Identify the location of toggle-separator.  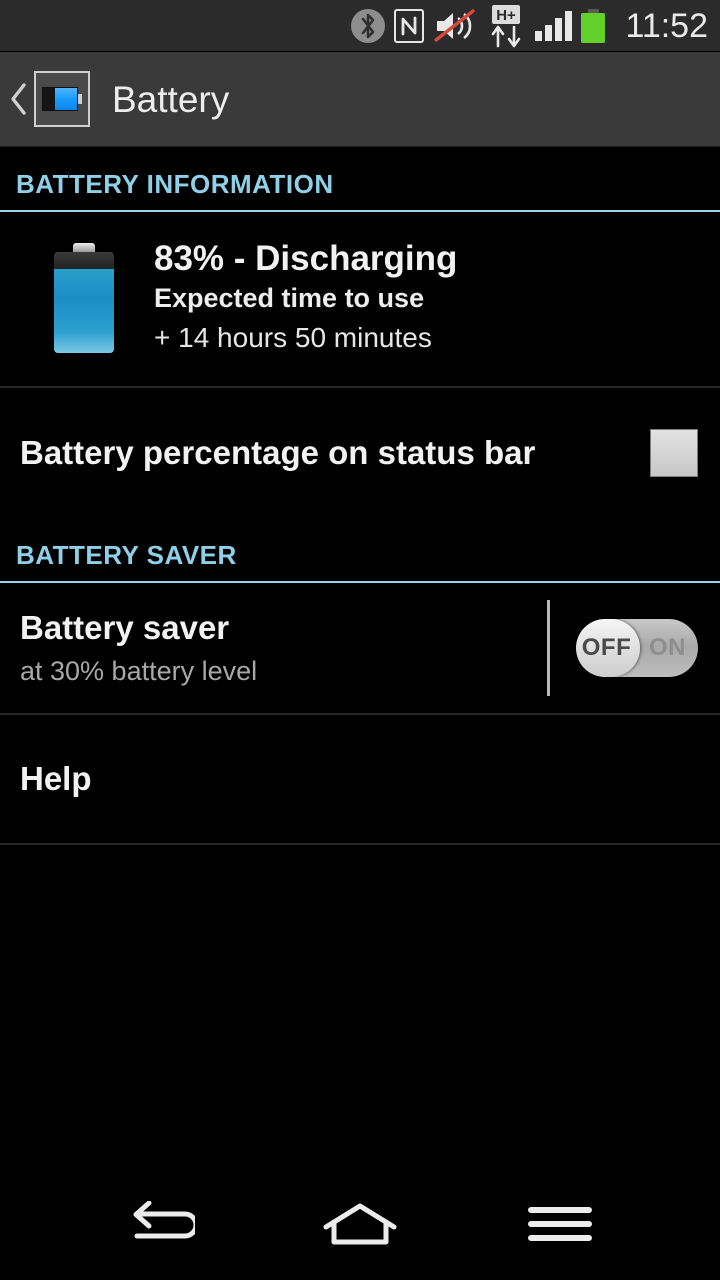
(548, 647).